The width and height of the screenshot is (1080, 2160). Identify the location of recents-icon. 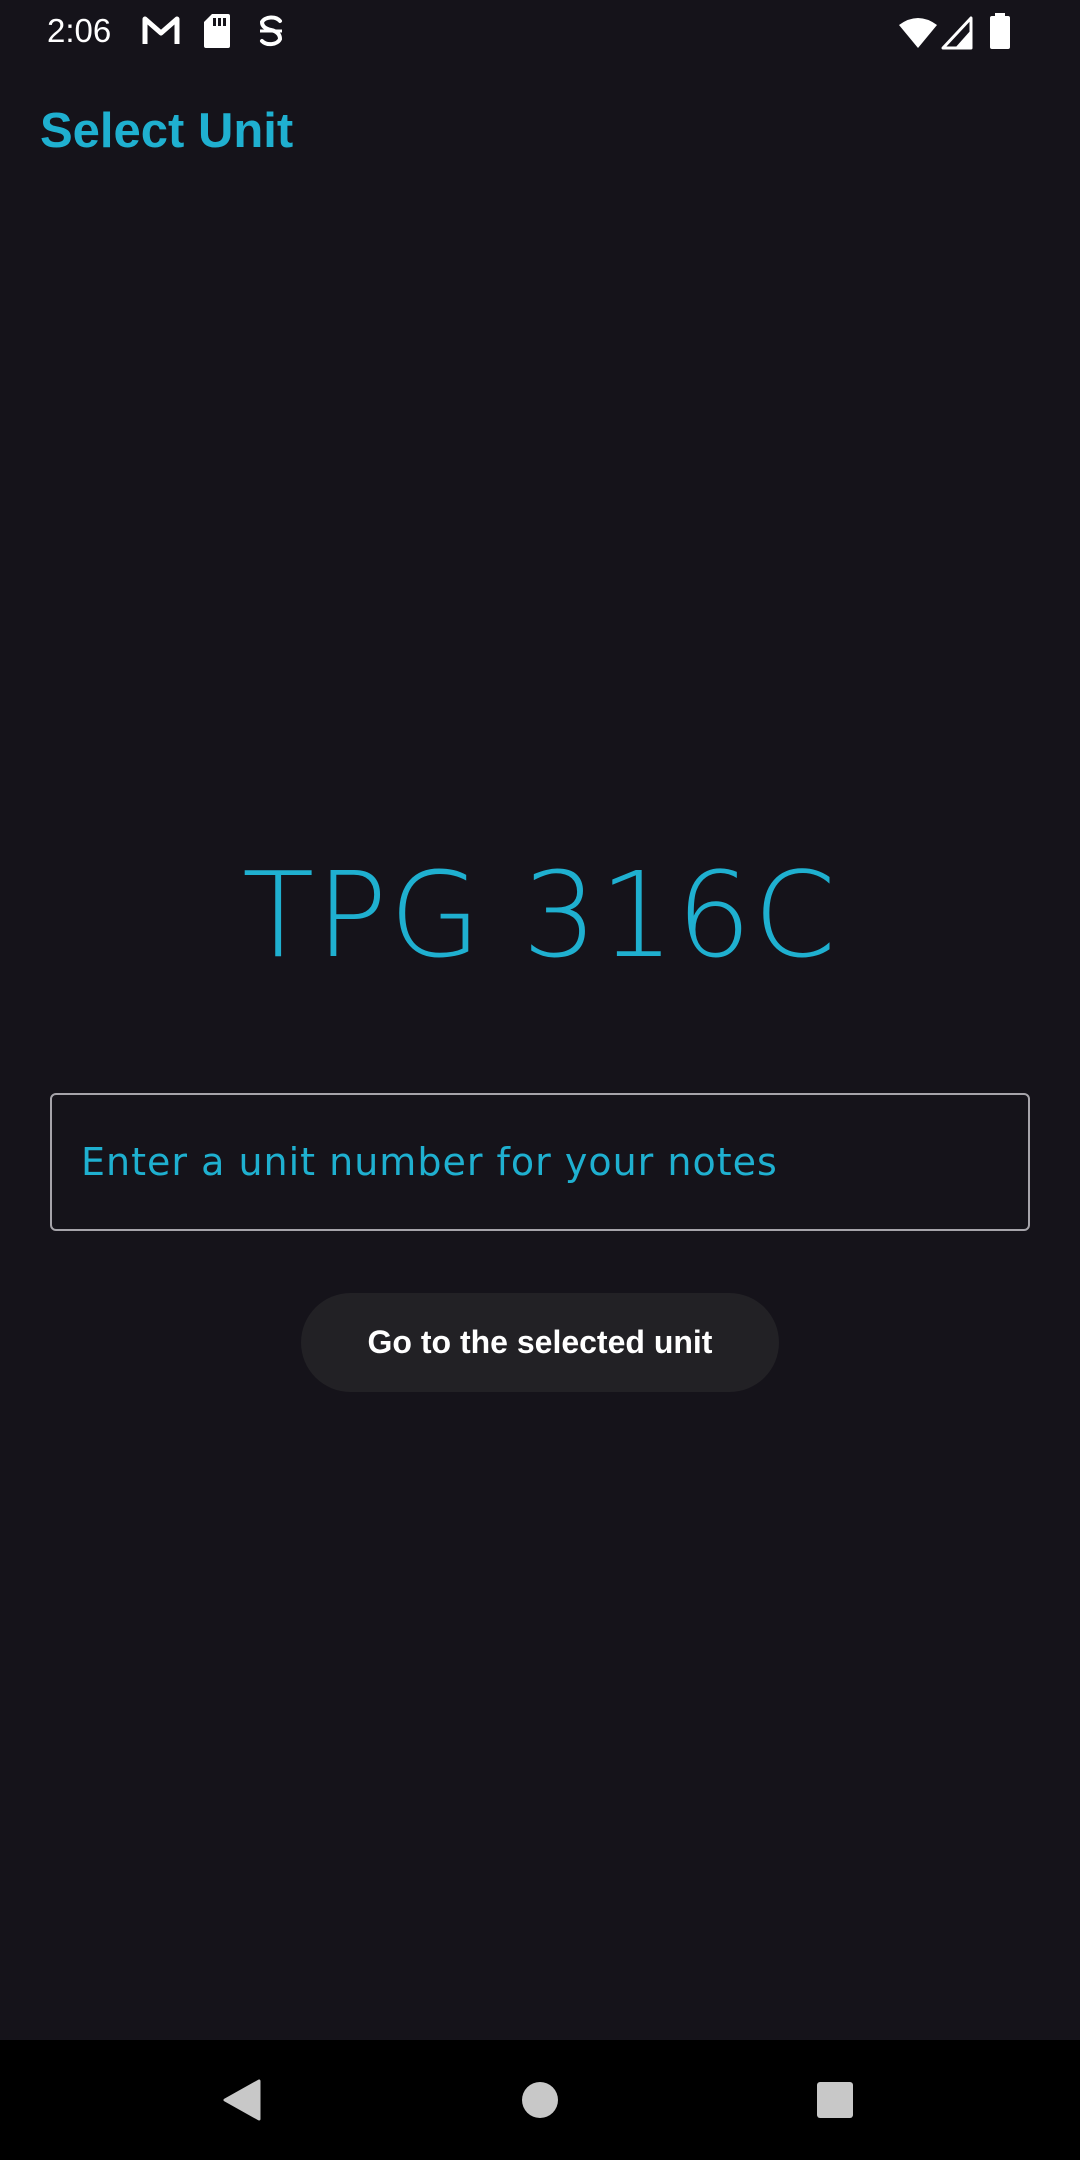
(835, 2100).